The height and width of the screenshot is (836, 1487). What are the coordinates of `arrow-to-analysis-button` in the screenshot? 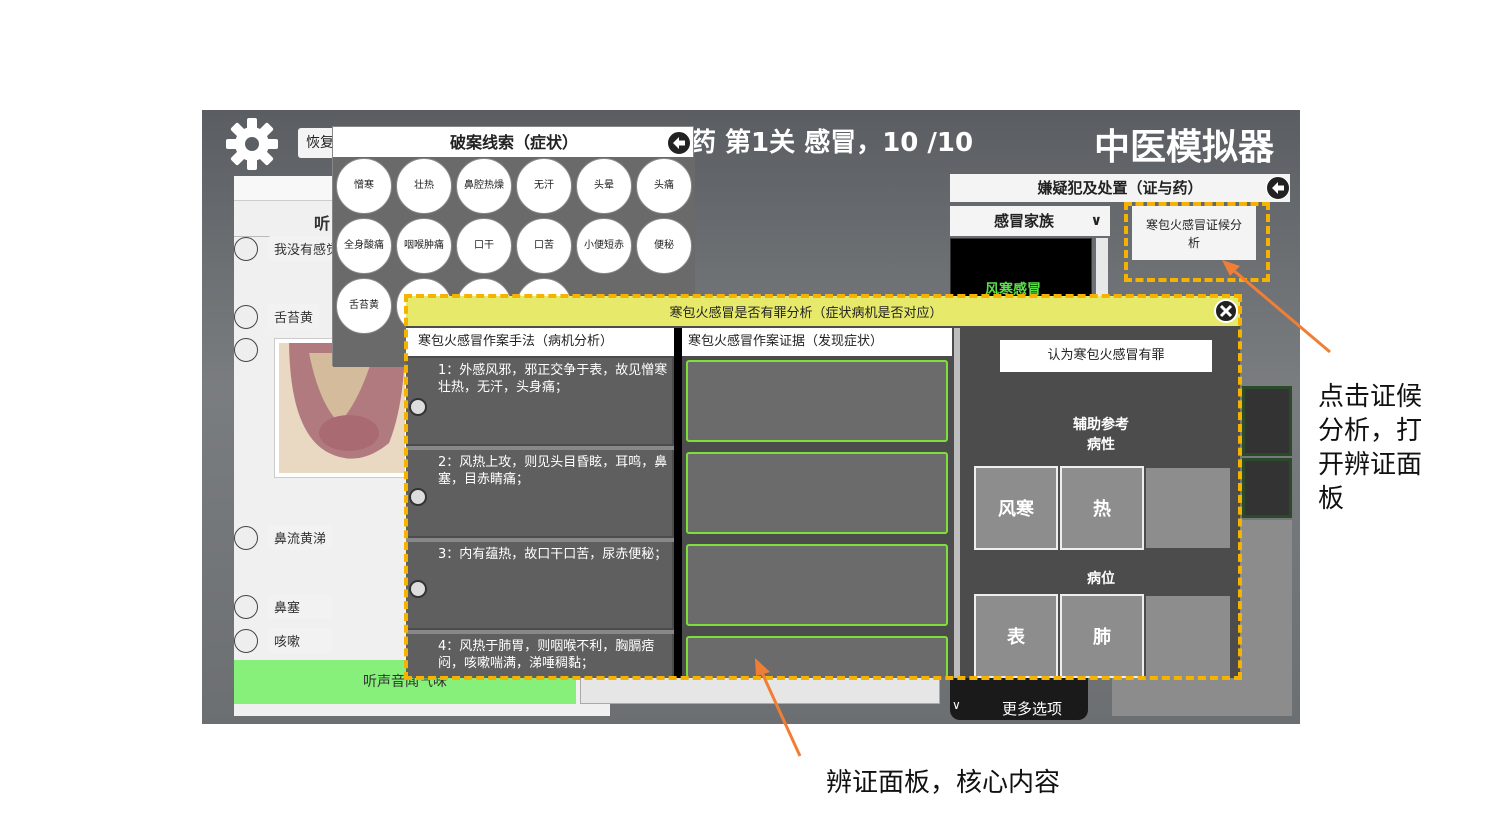 It's located at (1278, 308).